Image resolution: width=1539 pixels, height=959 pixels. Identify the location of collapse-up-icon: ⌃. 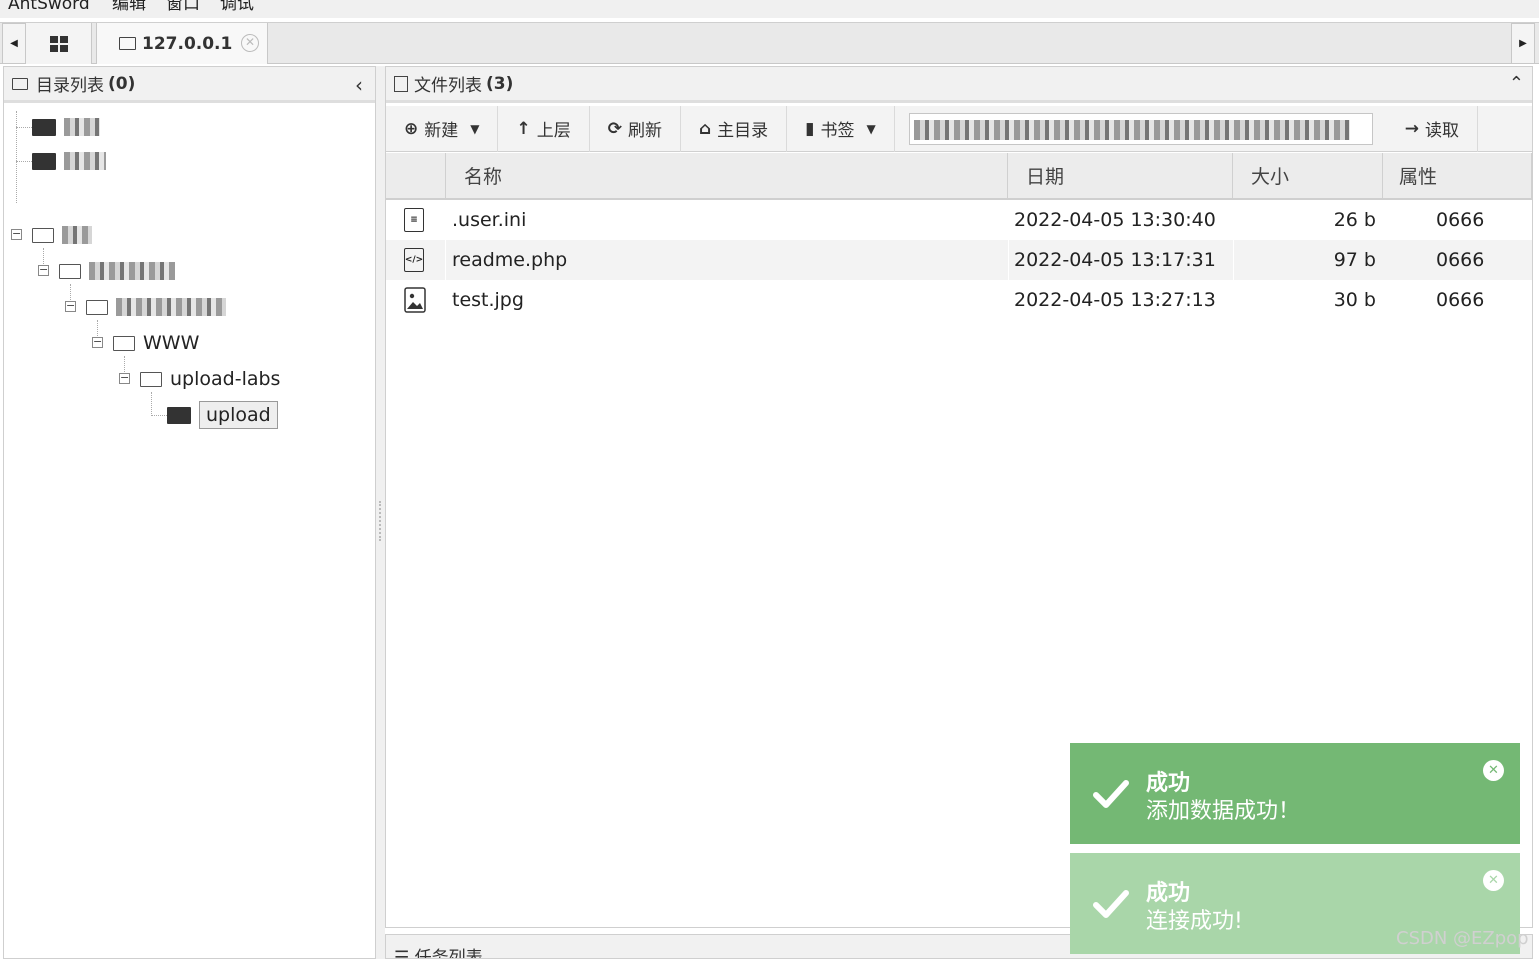
(1516, 83).